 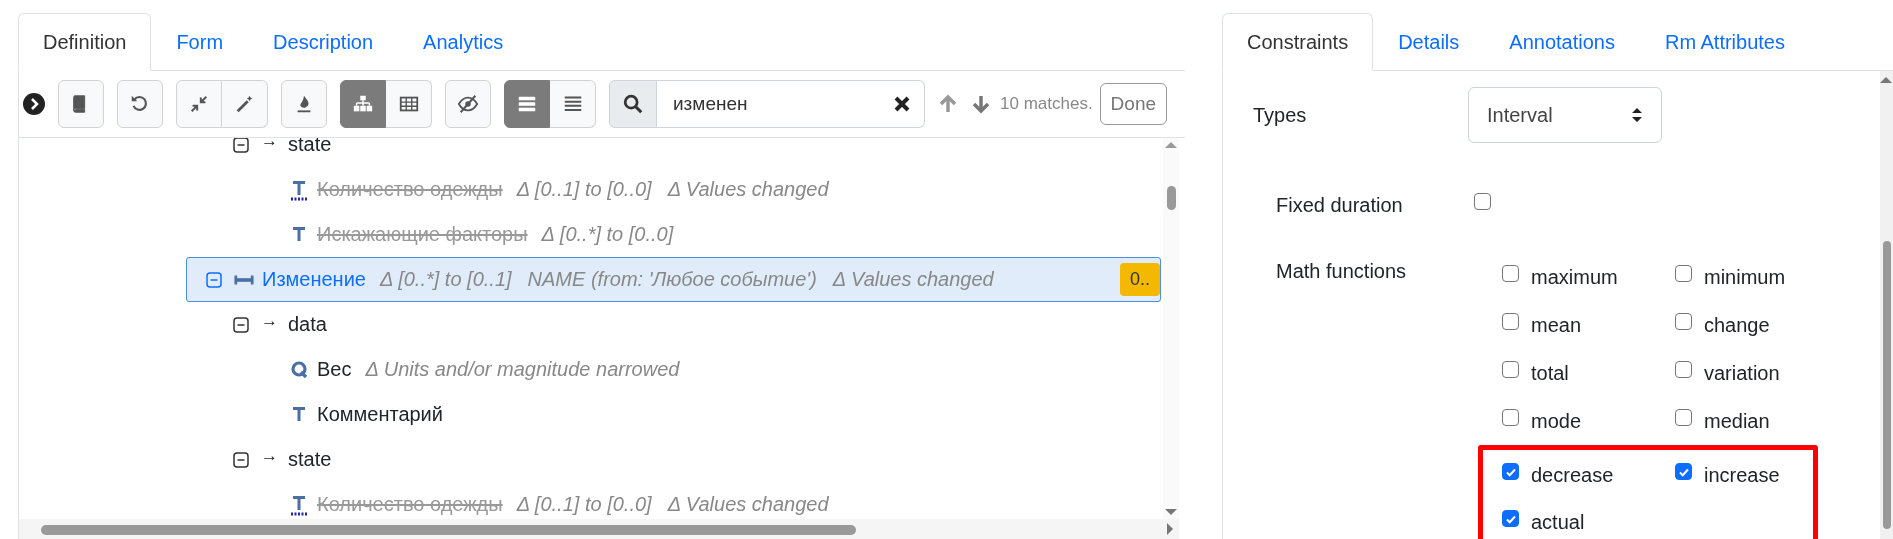 What do you see at coordinates (1429, 42) in the screenshot?
I see `tab: Details` at bounding box center [1429, 42].